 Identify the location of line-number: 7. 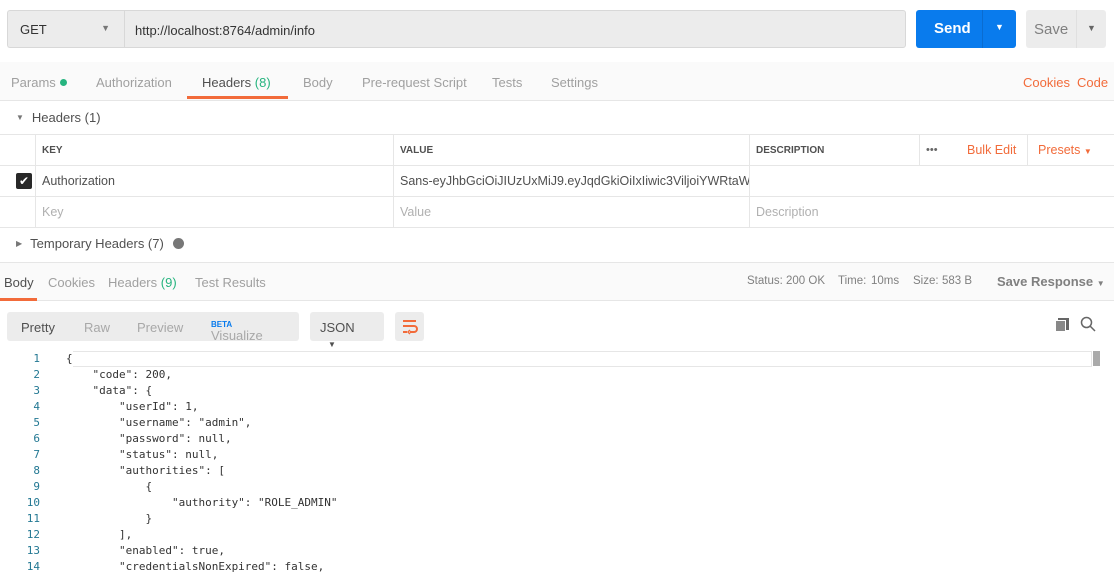
(36, 454).